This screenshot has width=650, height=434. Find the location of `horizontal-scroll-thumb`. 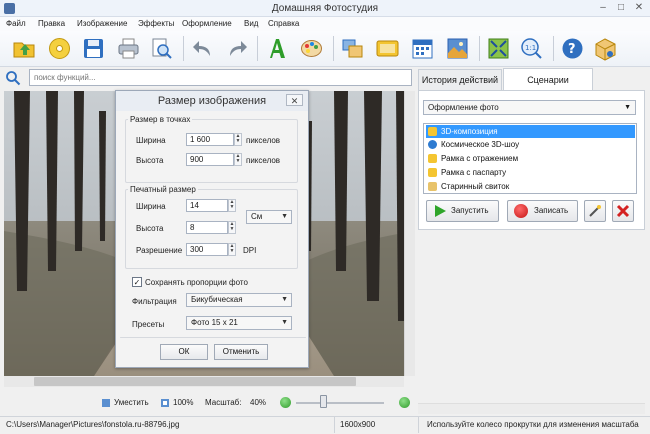

horizontal-scroll-thumb is located at coordinates (195, 381).